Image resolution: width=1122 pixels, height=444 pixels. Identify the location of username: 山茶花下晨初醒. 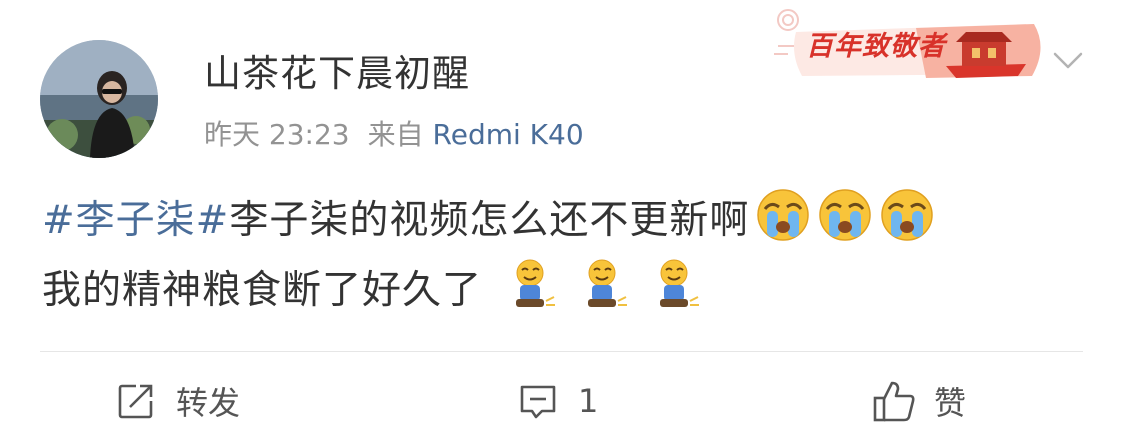
(337, 74).